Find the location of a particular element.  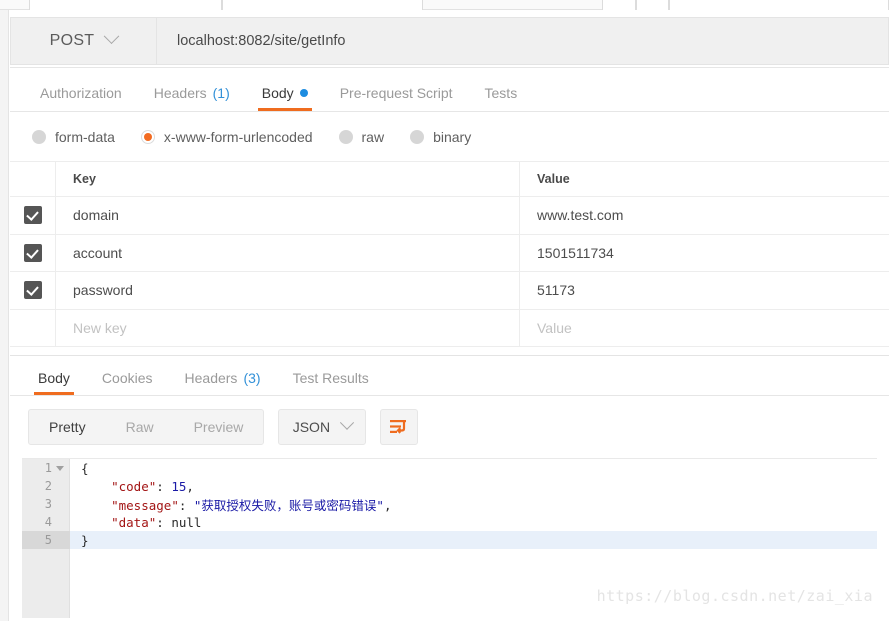

code-text: { is located at coordinates (85, 468).